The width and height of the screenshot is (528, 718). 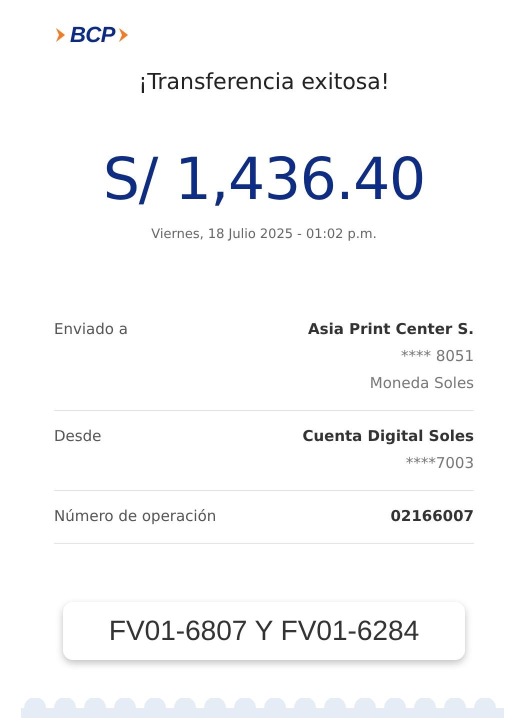 What do you see at coordinates (391, 329) in the screenshot?
I see `detail-value: Asia Print Center S.` at bounding box center [391, 329].